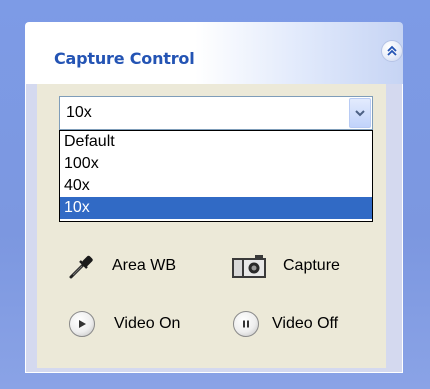 The image size is (430, 389). What do you see at coordinates (214, 53) in the screenshot?
I see `panel-header: Capture Control` at bounding box center [214, 53].